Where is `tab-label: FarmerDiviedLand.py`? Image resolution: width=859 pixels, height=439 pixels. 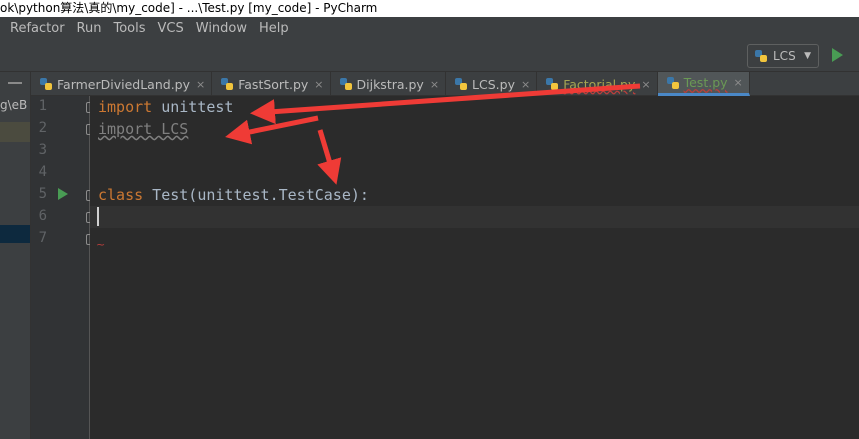
tab-label: FarmerDiviedLand.py is located at coordinates (124, 84).